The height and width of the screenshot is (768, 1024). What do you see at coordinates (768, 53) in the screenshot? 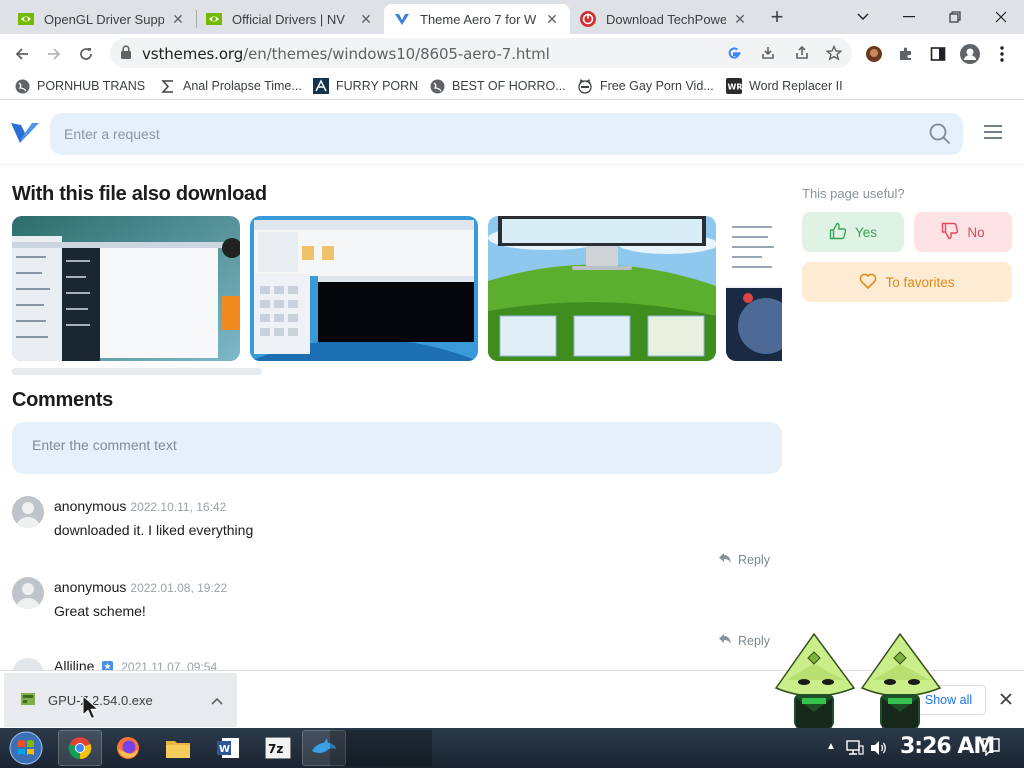
I see `install-app-icon` at bounding box center [768, 53].